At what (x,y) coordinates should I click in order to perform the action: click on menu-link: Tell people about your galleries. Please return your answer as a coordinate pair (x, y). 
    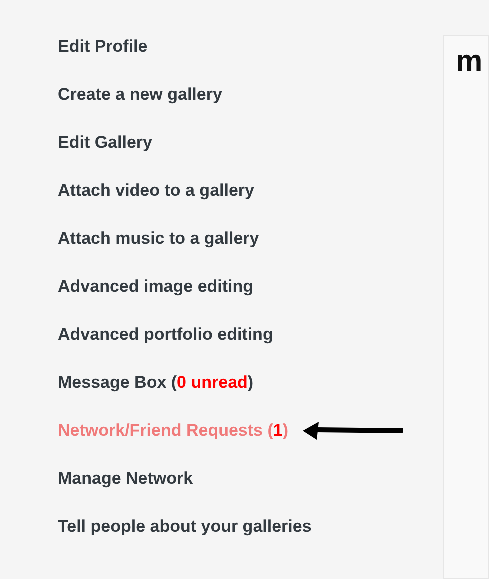
    Looking at the image, I should click on (185, 526).